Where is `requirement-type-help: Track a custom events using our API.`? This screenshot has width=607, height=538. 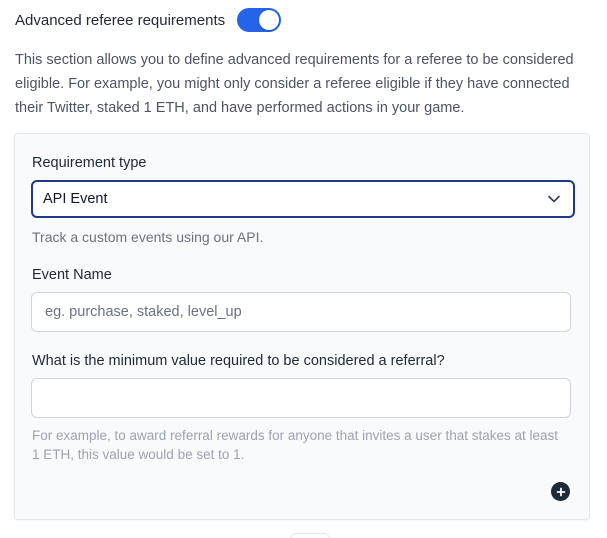 requirement-type-help: Track a custom events using our API. is located at coordinates (148, 237).